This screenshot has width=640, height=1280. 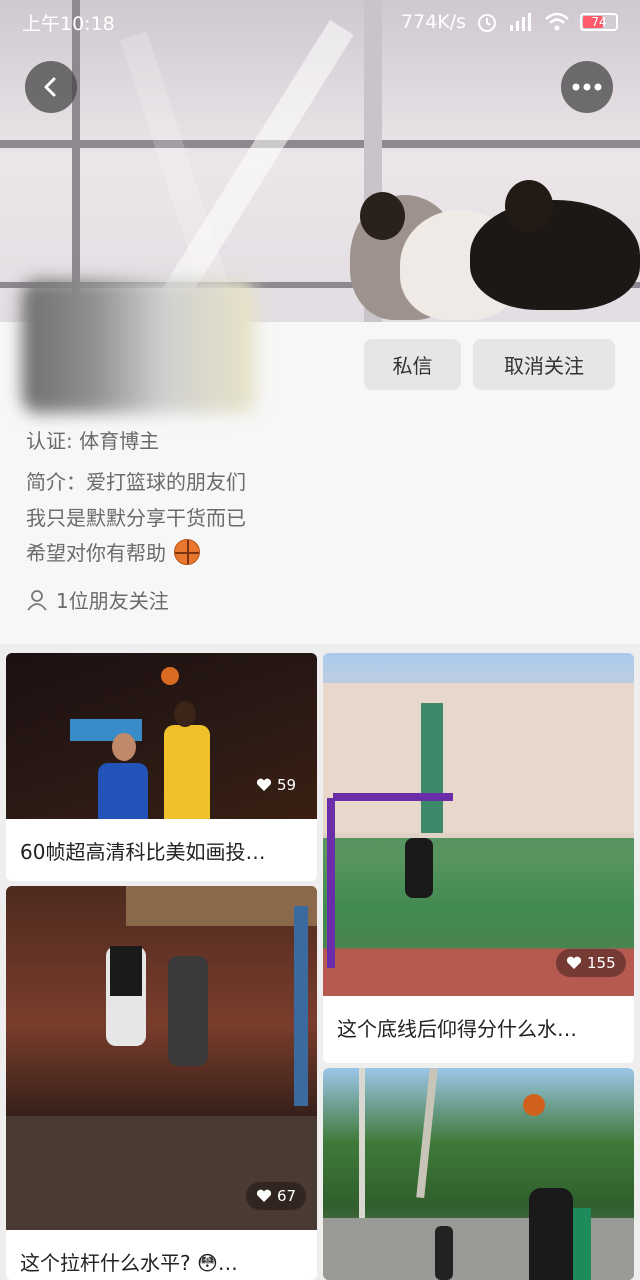 What do you see at coordinates (161, 1173) in the screenshot?
I see `court-floor` at bounding box center [161, 1173].